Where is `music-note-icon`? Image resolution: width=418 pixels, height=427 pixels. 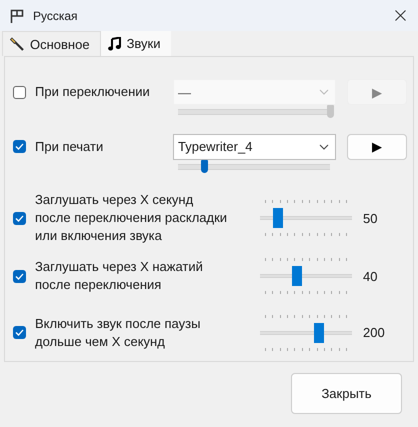
music-note-icon is located at coordinates (114, 43).